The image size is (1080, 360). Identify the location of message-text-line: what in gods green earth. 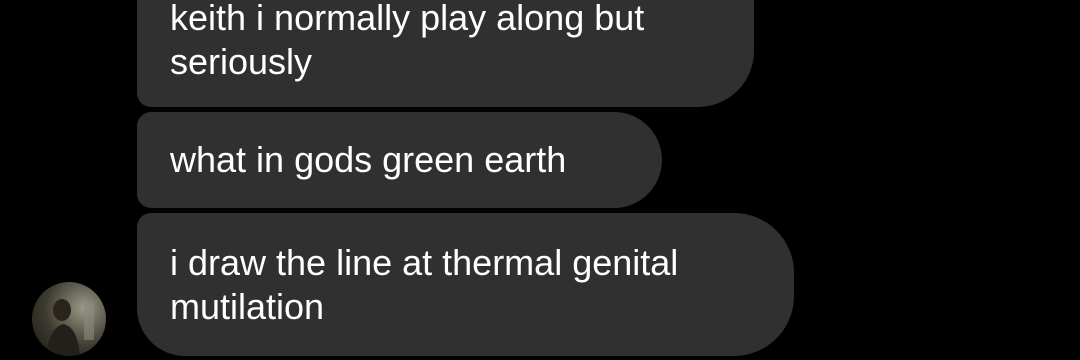
(368, 159).